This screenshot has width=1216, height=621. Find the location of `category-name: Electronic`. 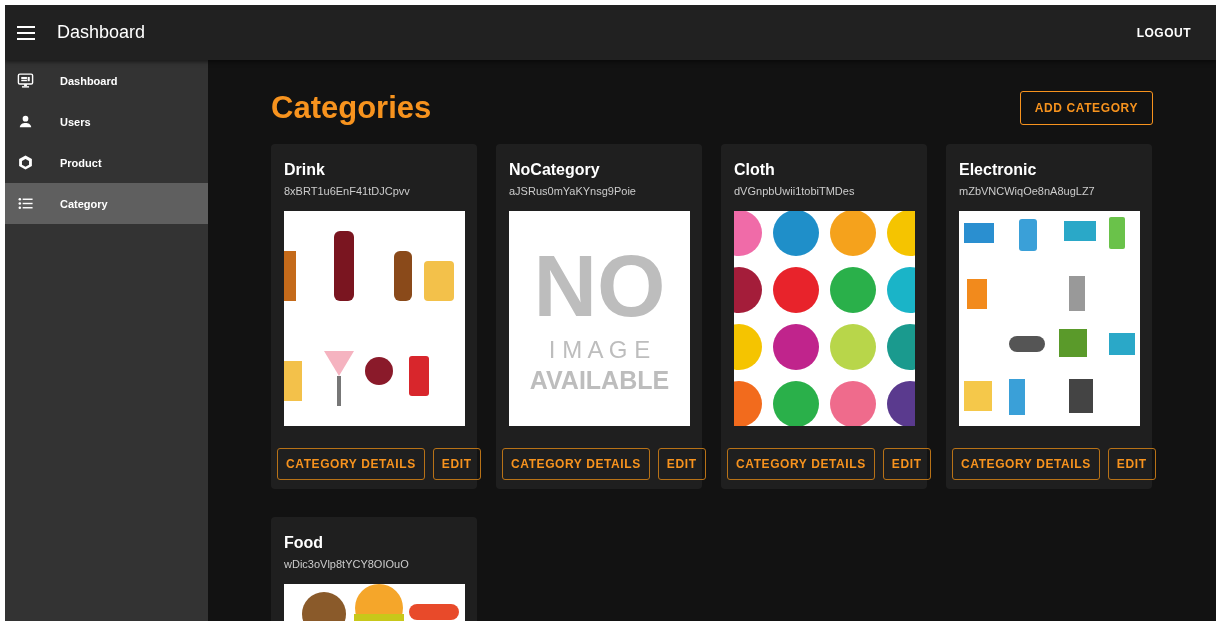

category-name: Electronic is located at coordinates (998, 170).